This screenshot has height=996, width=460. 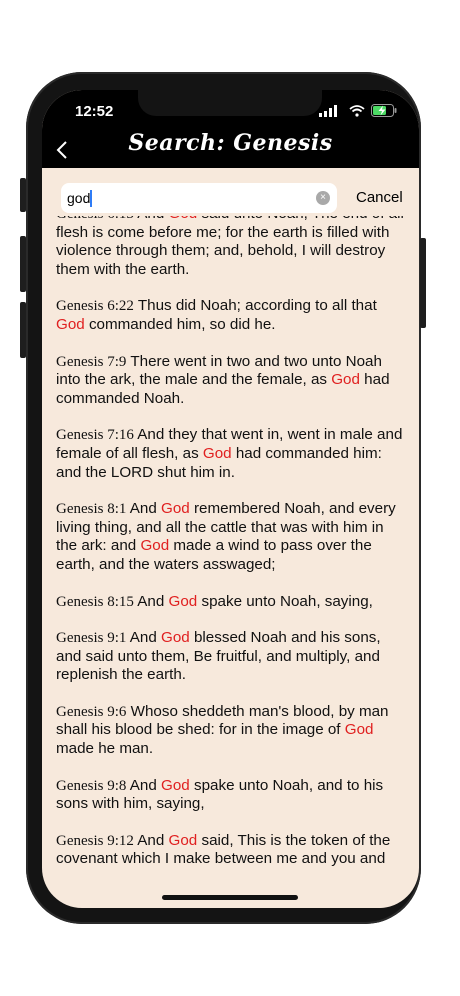 I want to click on verse-reference: Genesis 6:22, so click(x=95, y=306).